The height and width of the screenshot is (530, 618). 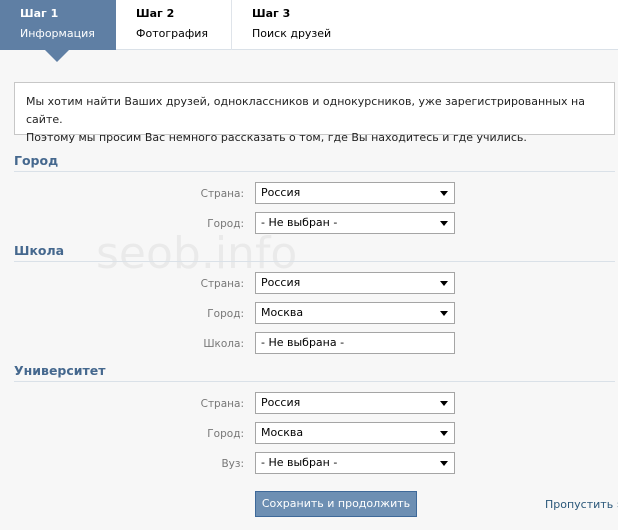 I want to click on tab-step-3: Шаг 3 Поиск друзей, so click(x=301, y=25).